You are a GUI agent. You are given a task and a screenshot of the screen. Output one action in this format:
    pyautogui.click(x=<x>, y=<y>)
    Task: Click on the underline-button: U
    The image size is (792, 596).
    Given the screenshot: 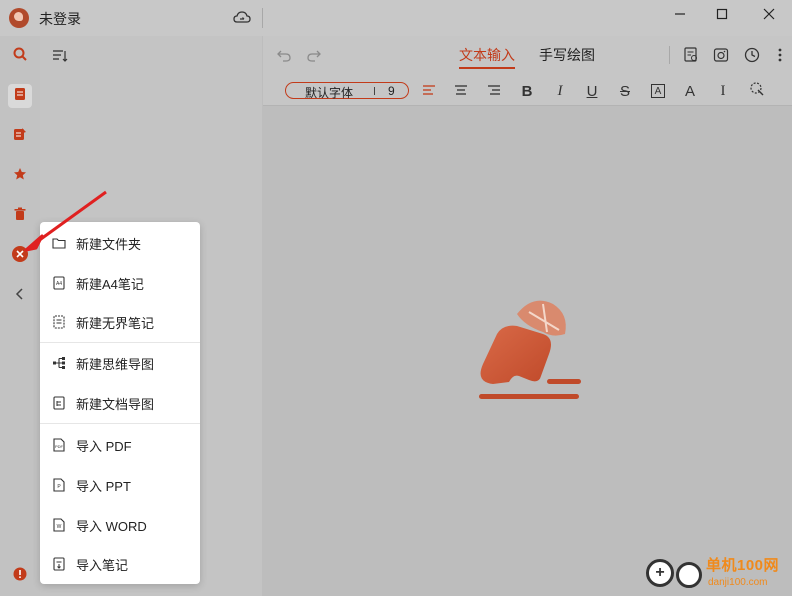 What is the action you would take?
    pyautogui.click(x=592, y=91)
    